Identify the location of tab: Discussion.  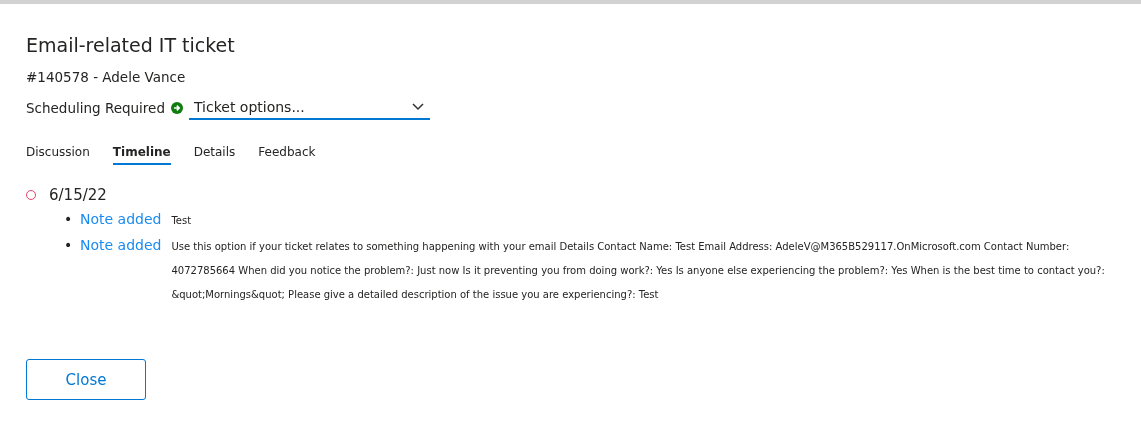
(58, 155).